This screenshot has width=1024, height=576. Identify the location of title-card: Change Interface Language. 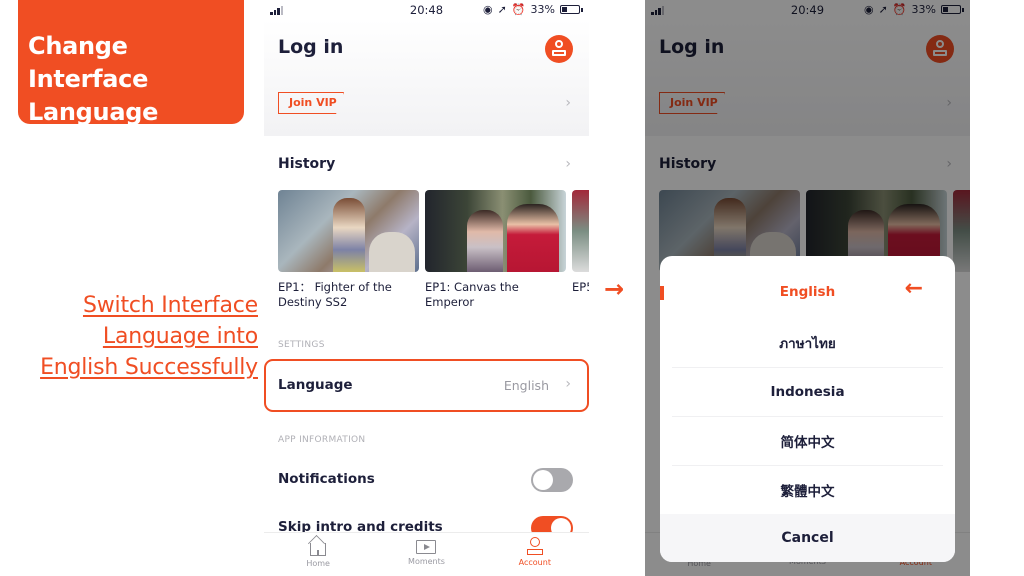
(131, 63).